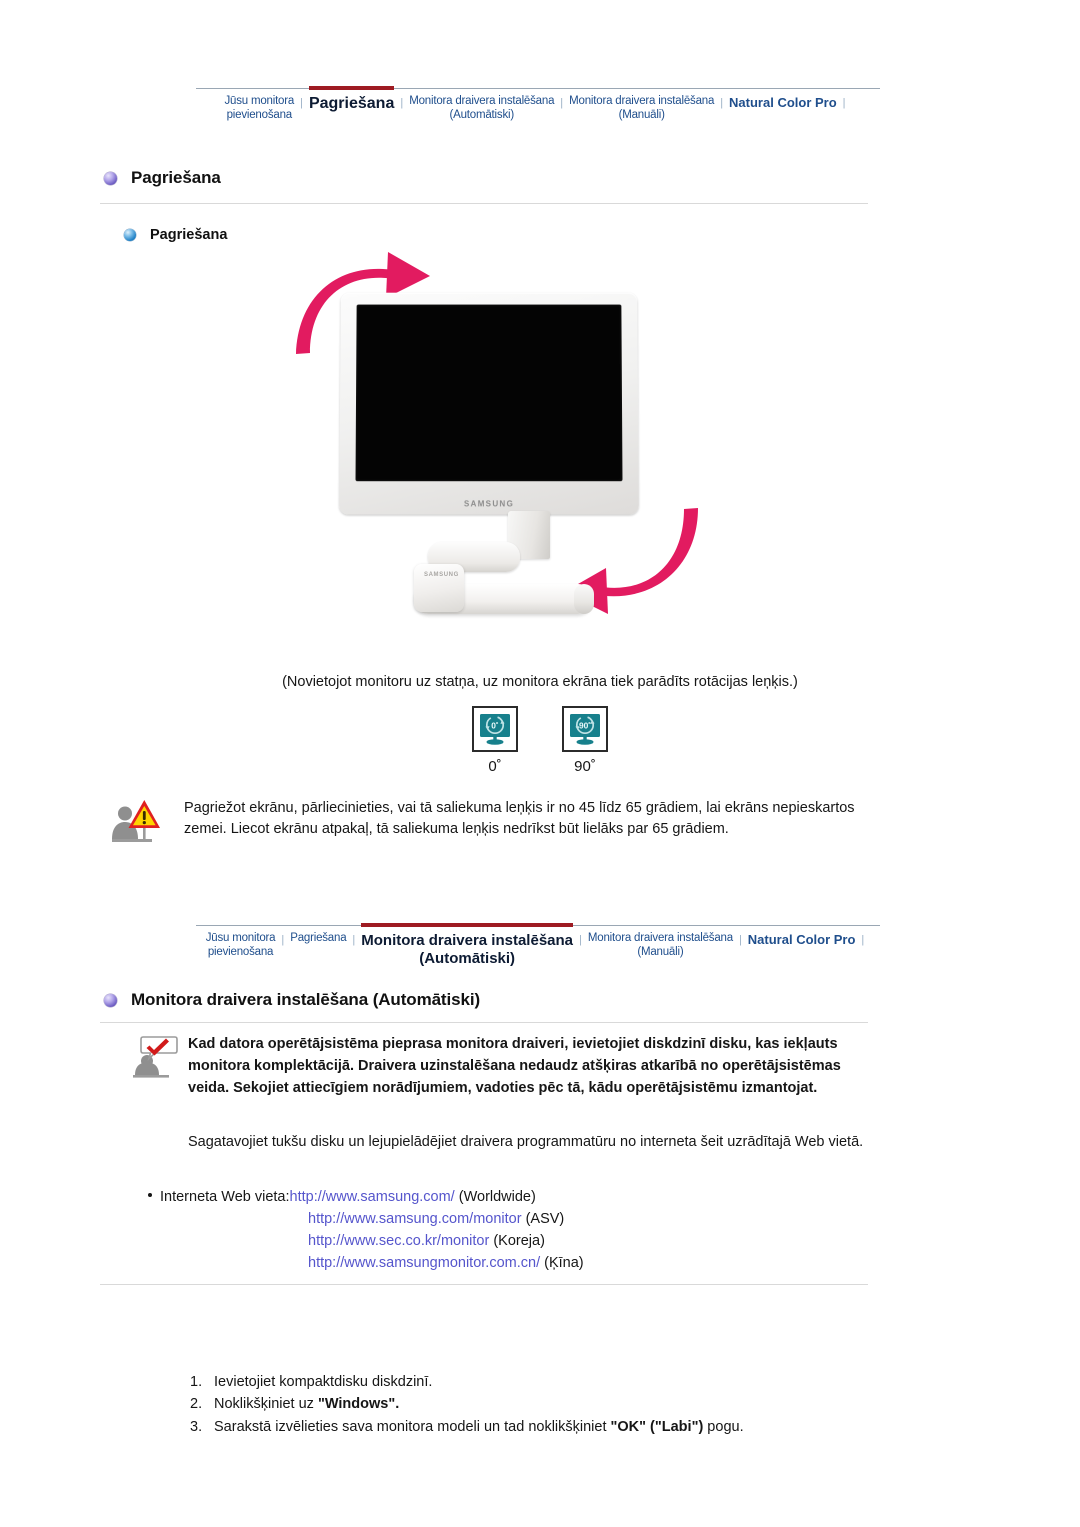 The image size is (1080, 1527). Describe the element at coordinates (424, 1263) in the screenshot. I see `web-link-url: http://www.samsungmonitor.com.cn/` at that location.